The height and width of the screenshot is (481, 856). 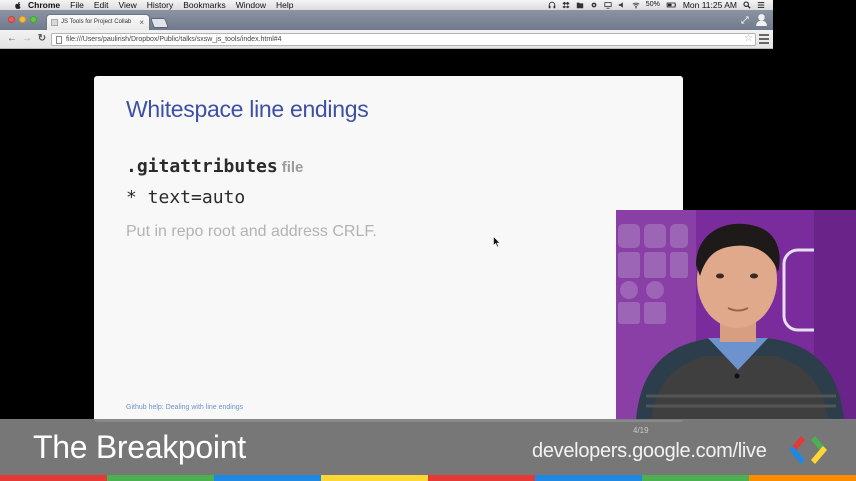 What do you see at coordinates (12, 39) in the screenshot?
I see `back-icon: ←` at bounding box center [12, 39].